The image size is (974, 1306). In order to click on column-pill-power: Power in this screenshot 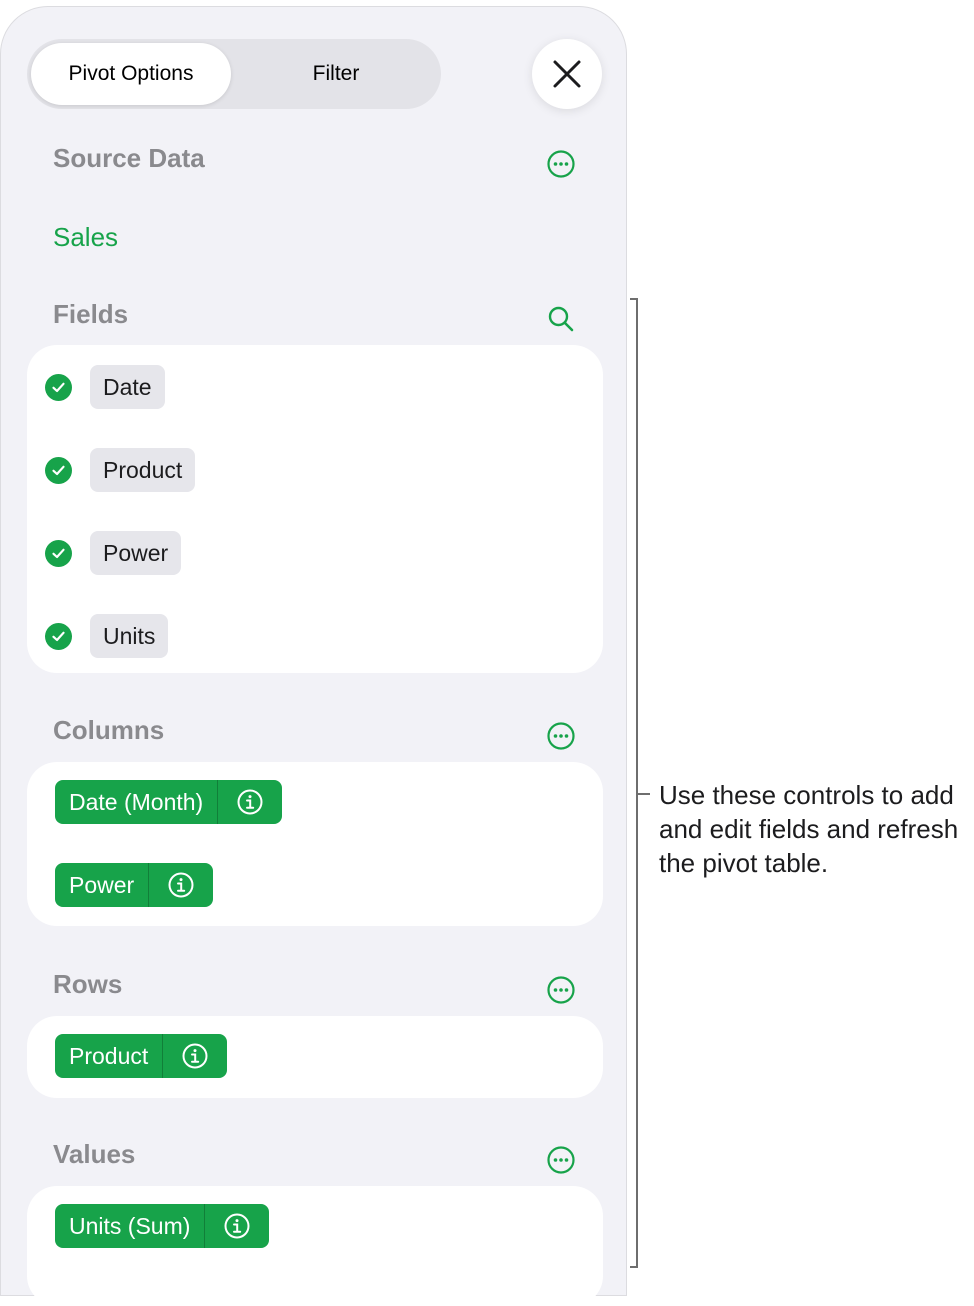, I will do `click(134, 885)`.